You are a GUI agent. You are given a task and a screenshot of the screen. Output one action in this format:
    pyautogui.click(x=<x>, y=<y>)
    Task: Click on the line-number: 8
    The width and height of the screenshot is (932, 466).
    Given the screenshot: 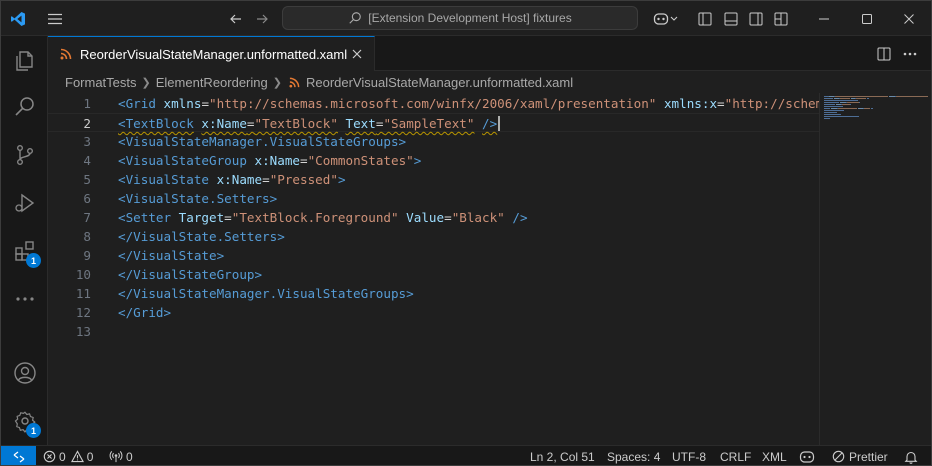 What is the action you would take?
    pyautogui.click(x=87, y=236)
    